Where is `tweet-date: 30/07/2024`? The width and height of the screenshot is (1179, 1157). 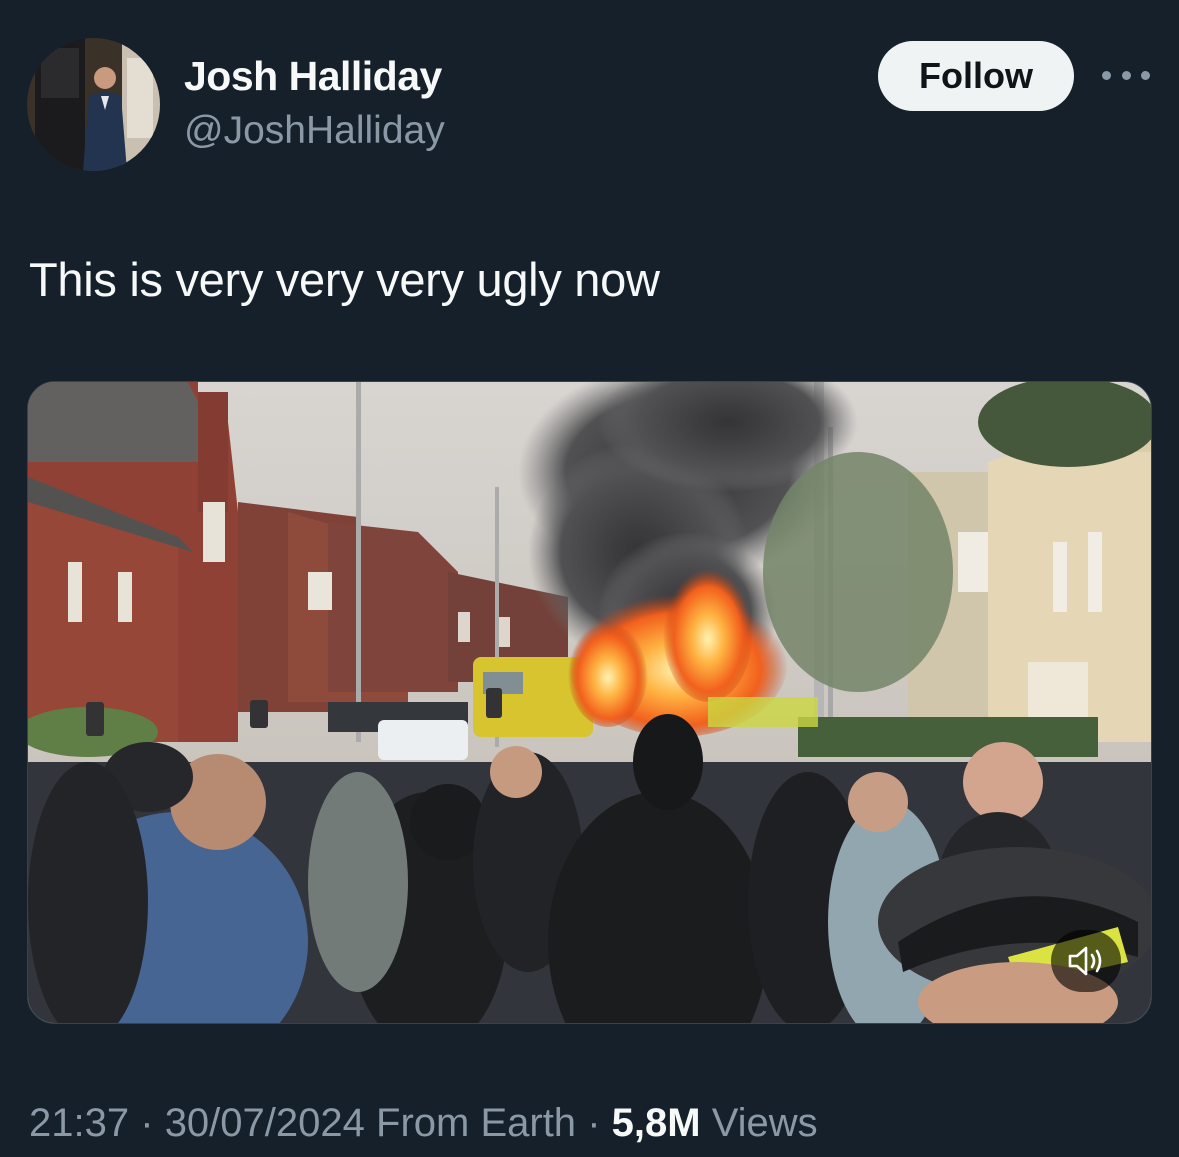
tweet-date: 30/07/2024 is located at coordinates (265, 1123).